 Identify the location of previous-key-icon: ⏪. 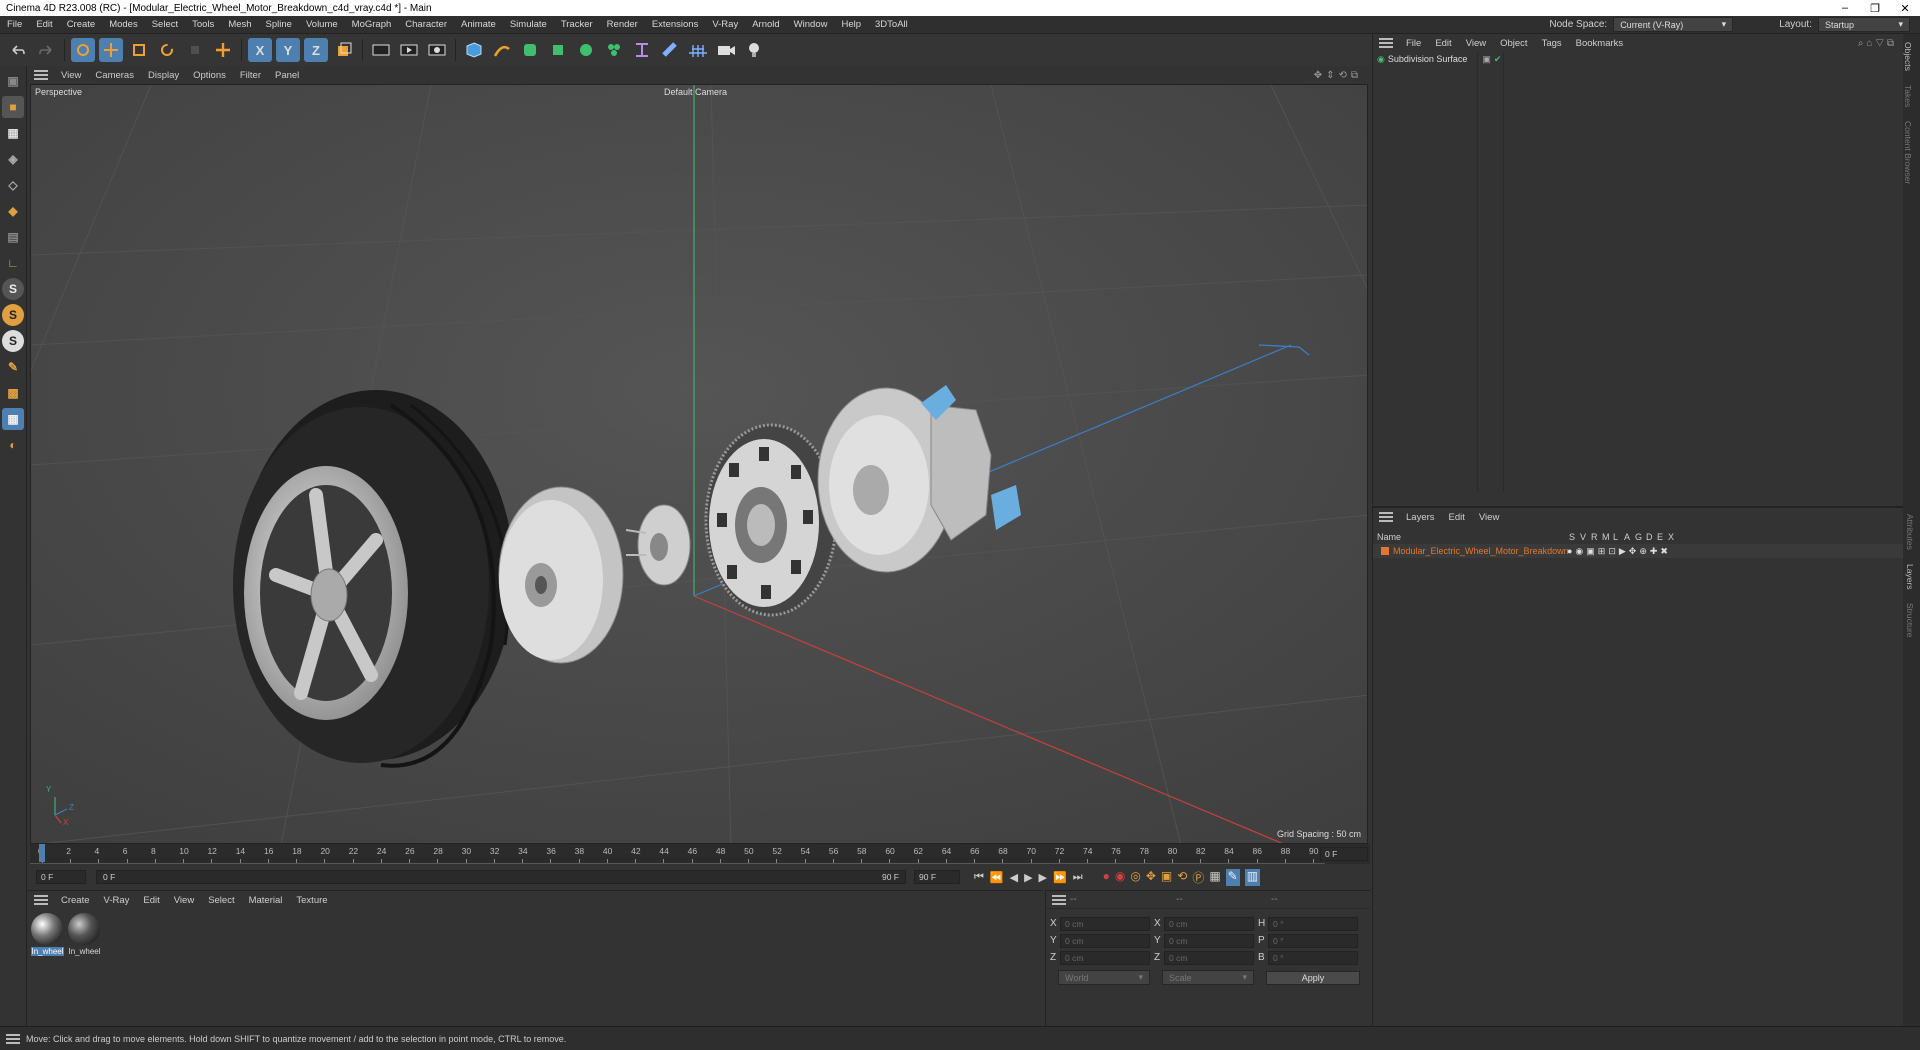
(997, 877).